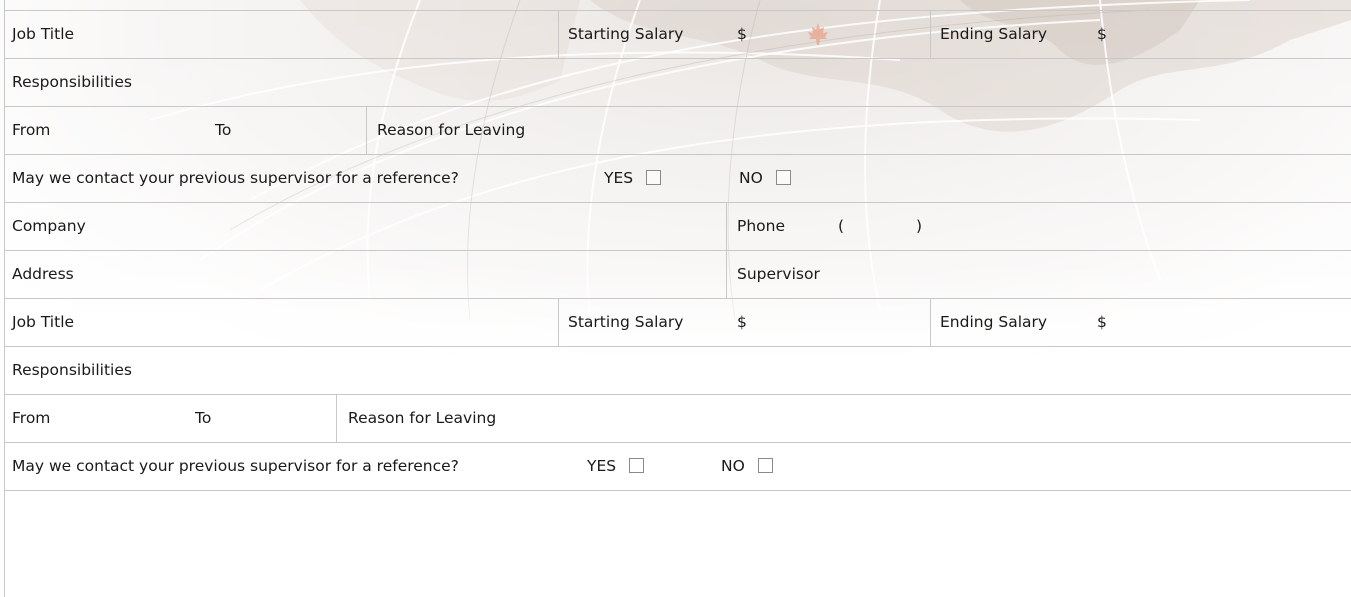 This screenshot has height=597, width=1351. I want to click on company-row: Company Phone ( ), so click(677, 226).